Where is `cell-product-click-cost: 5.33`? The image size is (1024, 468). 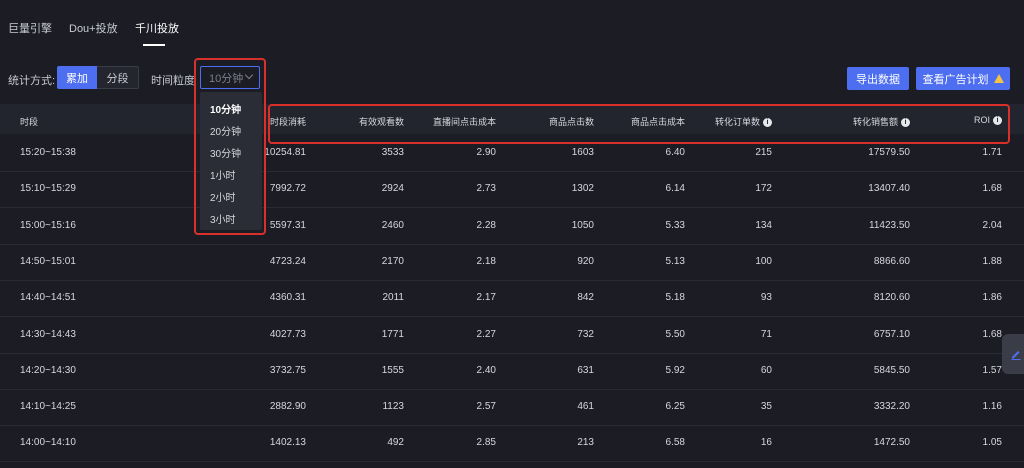
cell-product-click-cost: 5.33 is located at coordinates (675, 225).